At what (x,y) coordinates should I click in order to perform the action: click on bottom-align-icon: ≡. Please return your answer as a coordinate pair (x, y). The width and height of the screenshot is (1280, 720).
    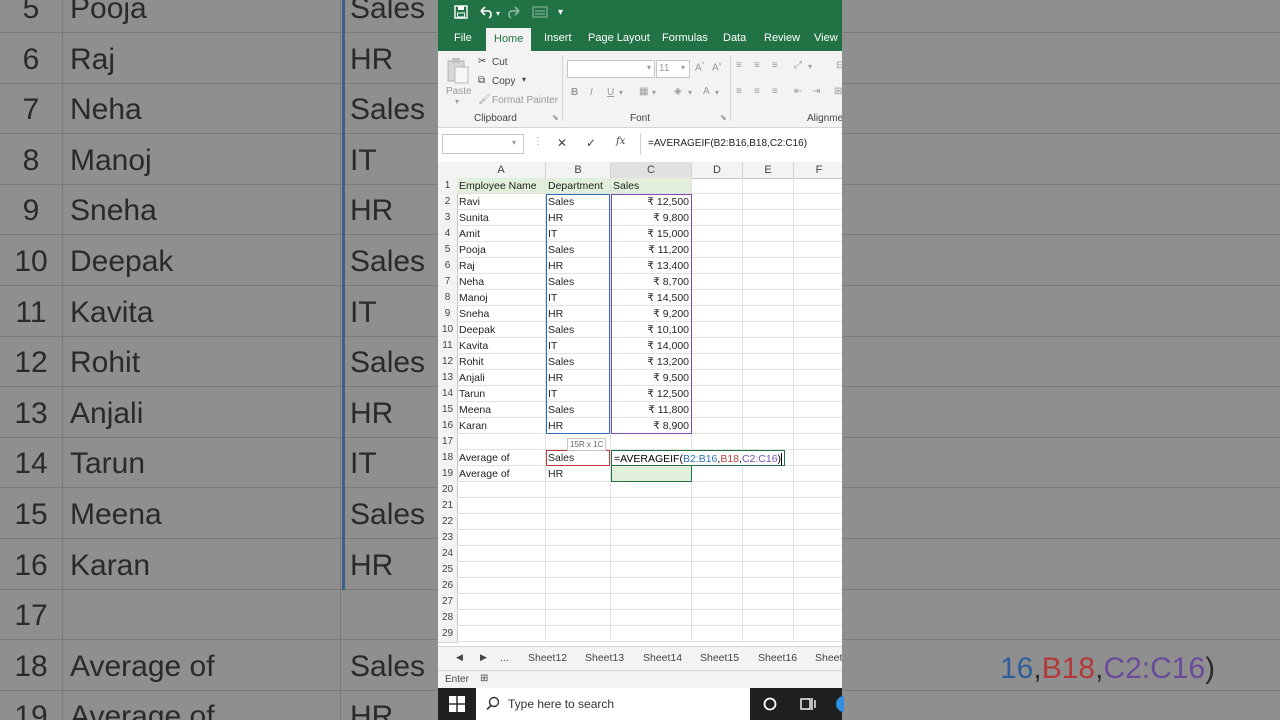
    Looking at the image, I should click on (775, 65).